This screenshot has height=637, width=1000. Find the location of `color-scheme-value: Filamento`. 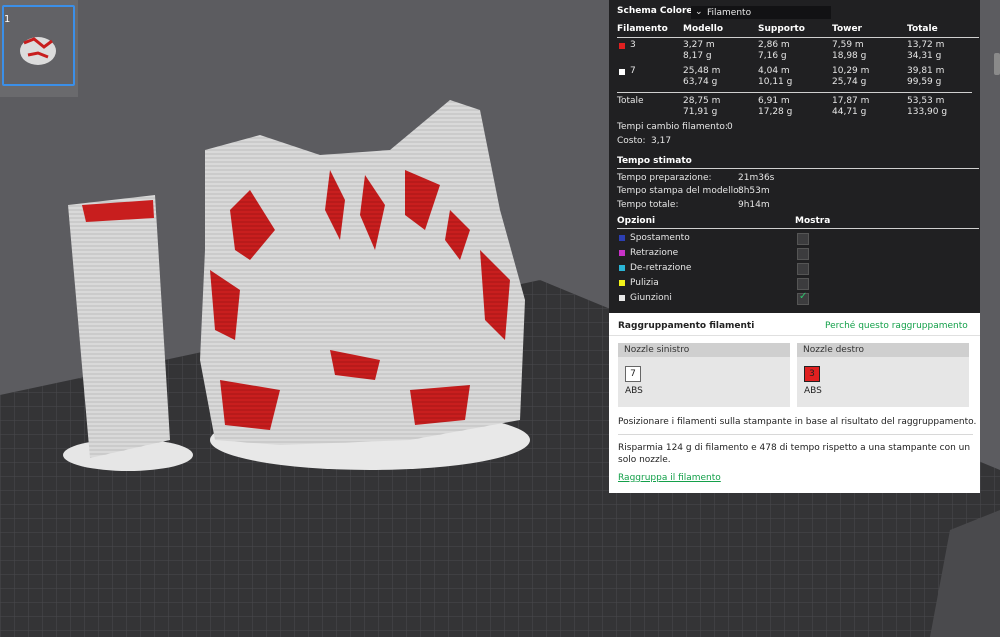

color-scheme-value: Filamento is located at coordinates (729, 13).